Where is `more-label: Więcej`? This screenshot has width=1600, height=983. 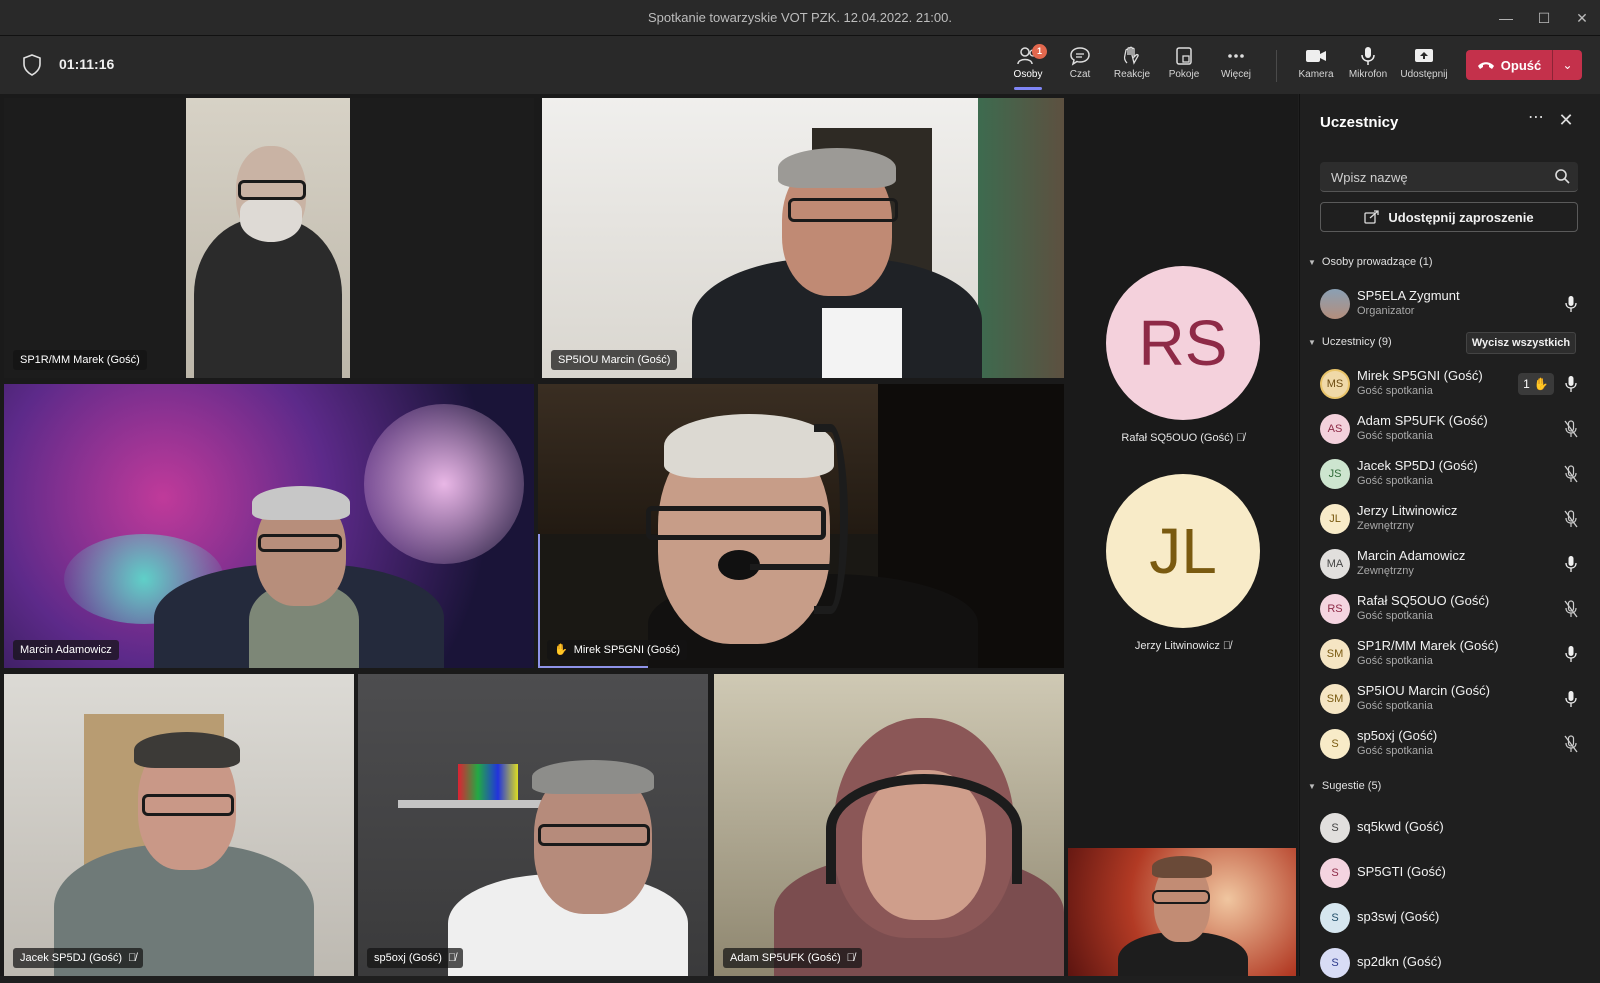 more-label: Więcej is located at coordinates (1235, 74).